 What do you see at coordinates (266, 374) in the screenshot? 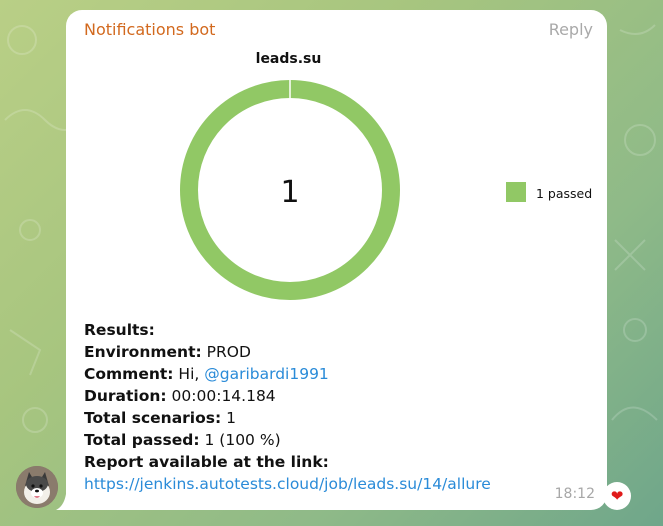
I see `mention-link: @garibardi1991` at bounding box center [266, 374].